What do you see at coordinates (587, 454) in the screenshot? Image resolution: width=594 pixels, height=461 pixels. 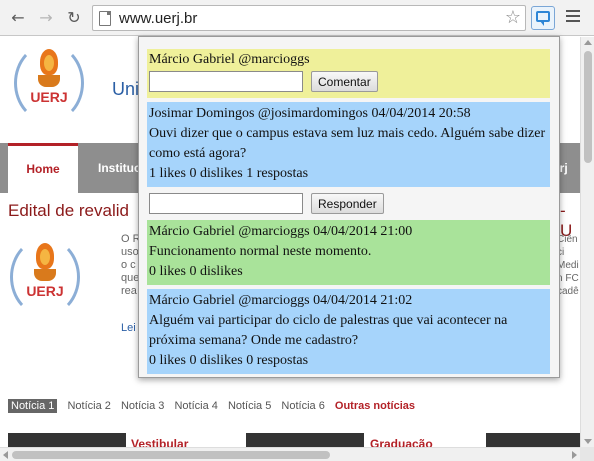 I see `scrollbar-corner` at bounding box center [587, 454].